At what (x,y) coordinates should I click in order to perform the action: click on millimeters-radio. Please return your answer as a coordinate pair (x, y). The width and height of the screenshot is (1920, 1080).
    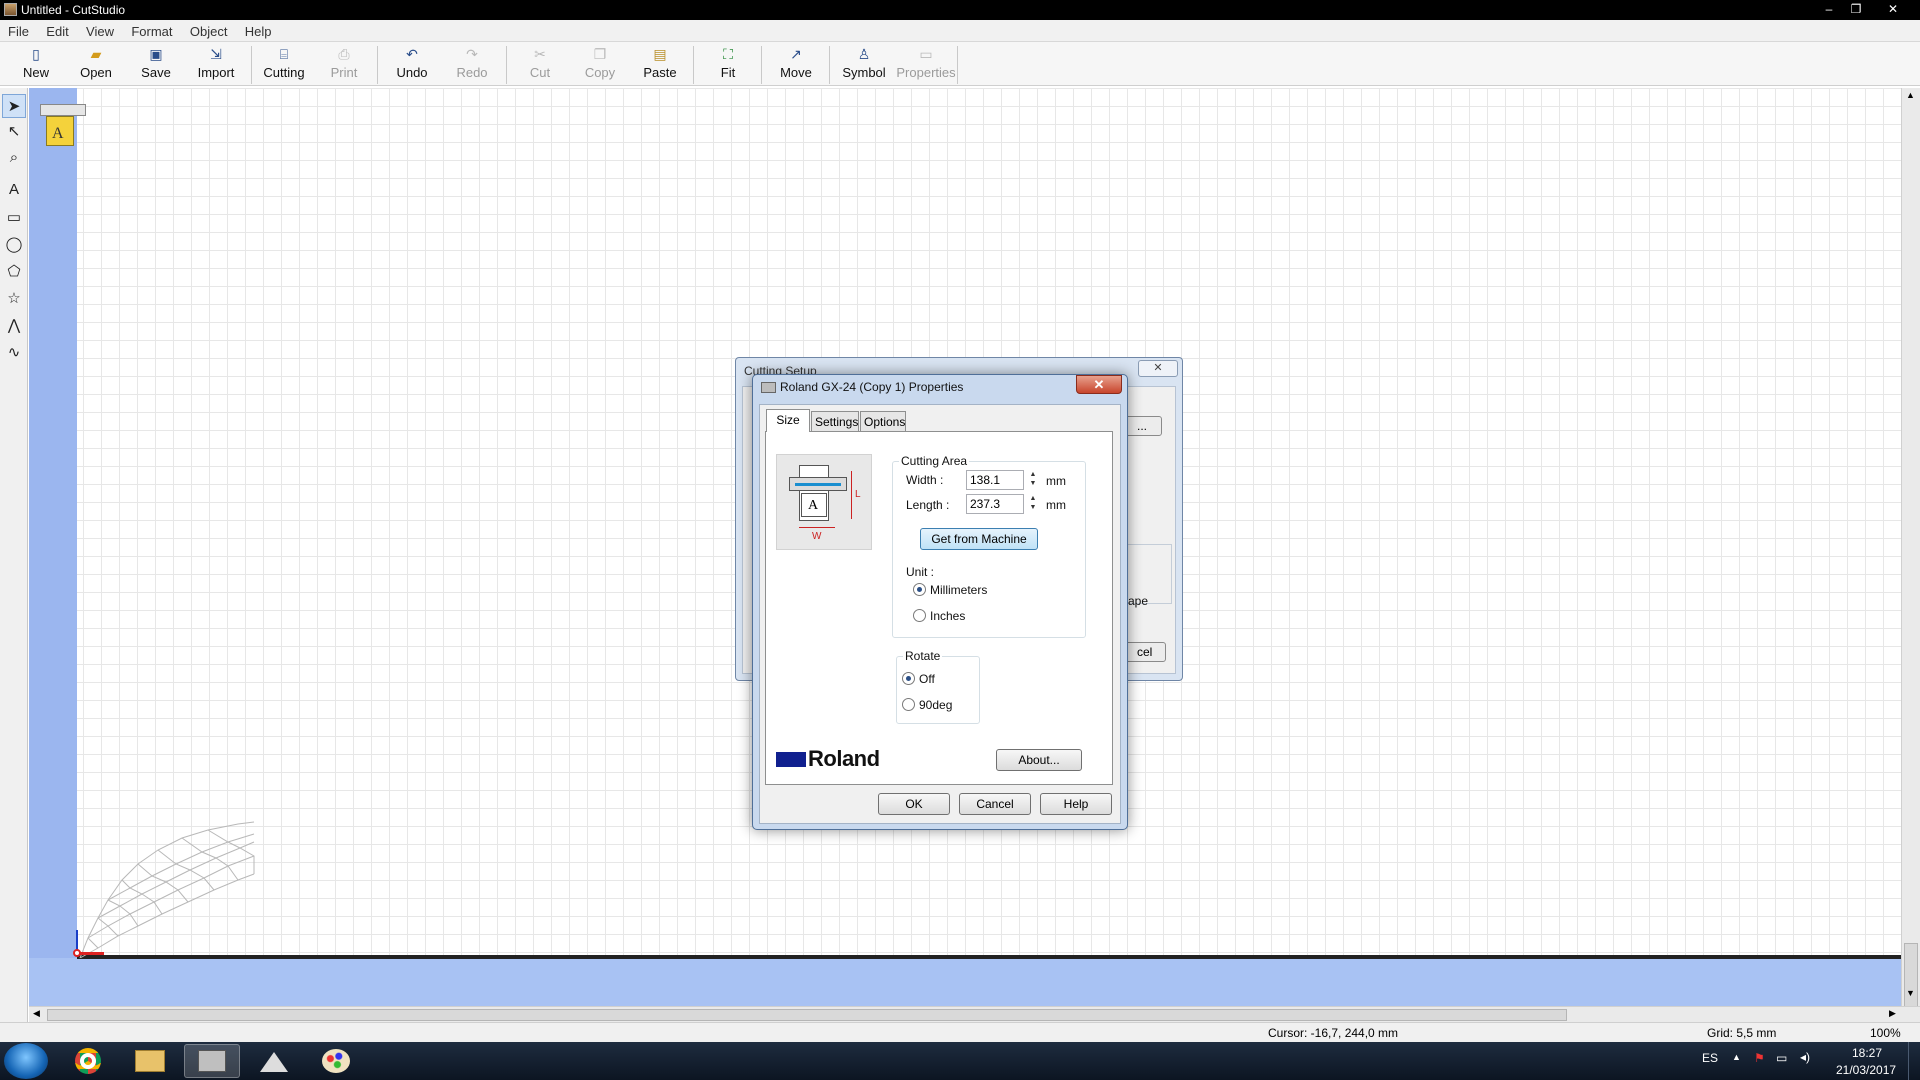
    Looking at the image, I should click on (919, 589).